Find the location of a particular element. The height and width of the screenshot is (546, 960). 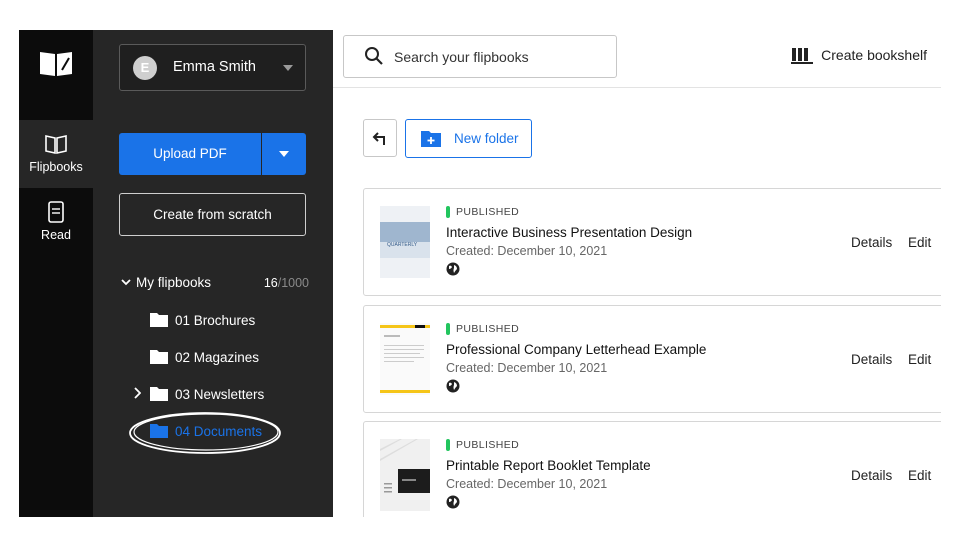

back-button is located at coordinates (380, 138).